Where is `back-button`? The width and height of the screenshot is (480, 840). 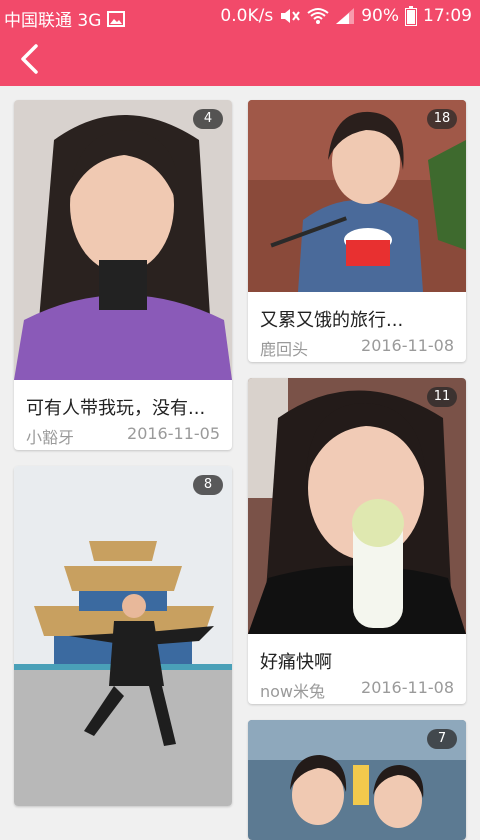 back-button is located at coordinates (31, 59).